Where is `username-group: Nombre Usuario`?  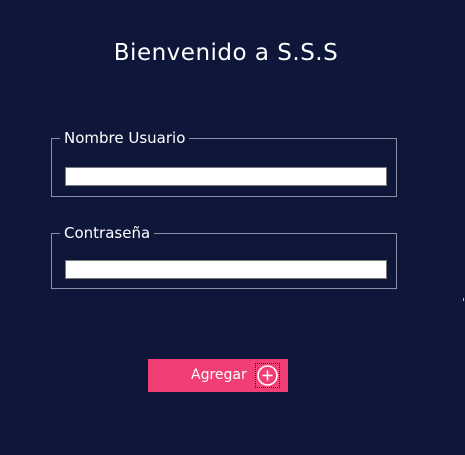 username-group: Nombre Usuario is located at coordinates (224, 163).